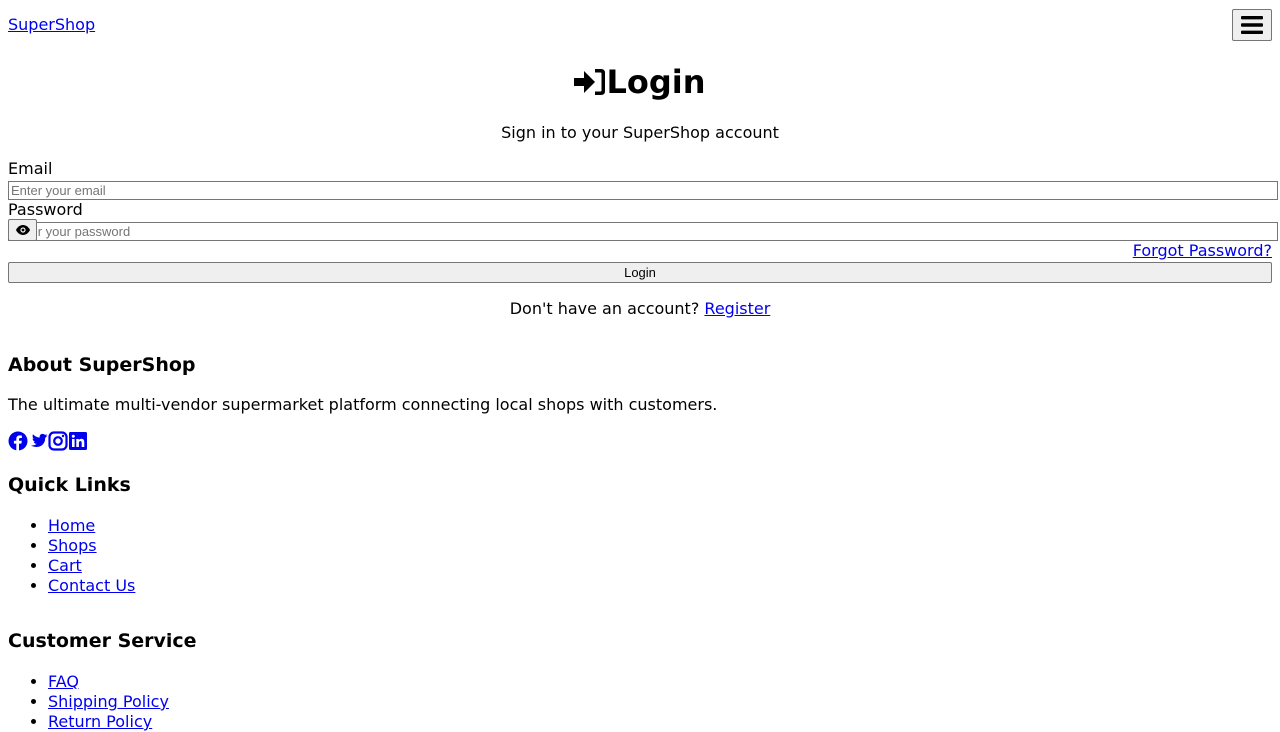 This screenshot has height=732, width=1280. I want to click on list-item: Return Policy, so click(108, 722).